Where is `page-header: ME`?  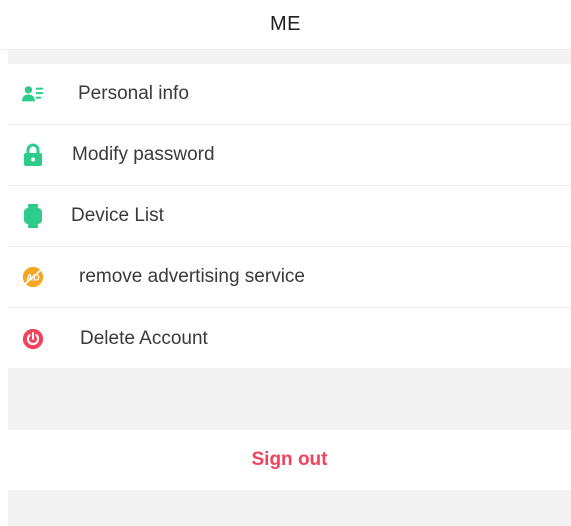
page-header: ME is located at coordinates (285, 25).